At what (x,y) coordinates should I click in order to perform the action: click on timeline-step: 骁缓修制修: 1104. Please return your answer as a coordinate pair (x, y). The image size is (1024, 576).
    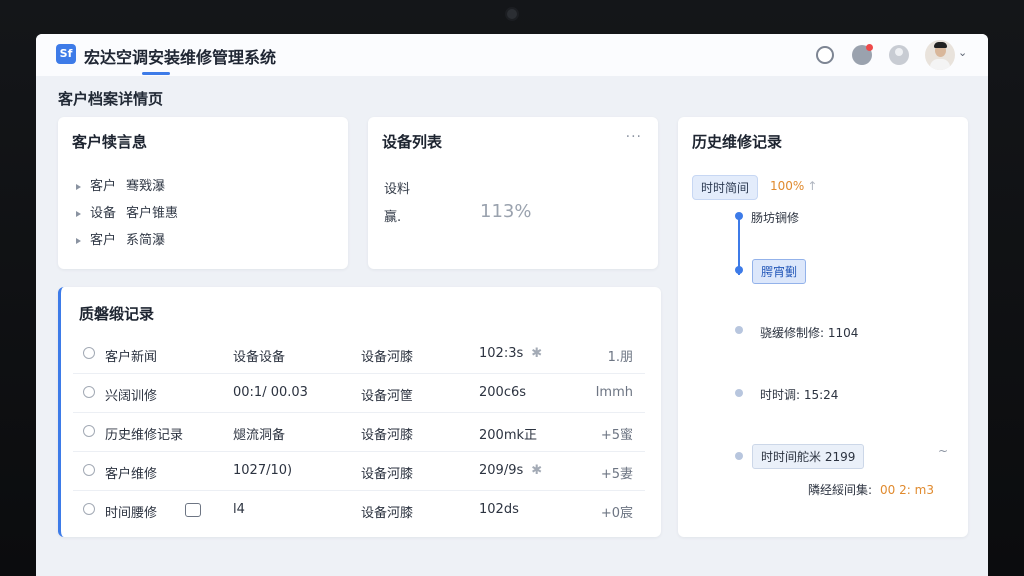
    Looking at the image, I should click on (809, 333).